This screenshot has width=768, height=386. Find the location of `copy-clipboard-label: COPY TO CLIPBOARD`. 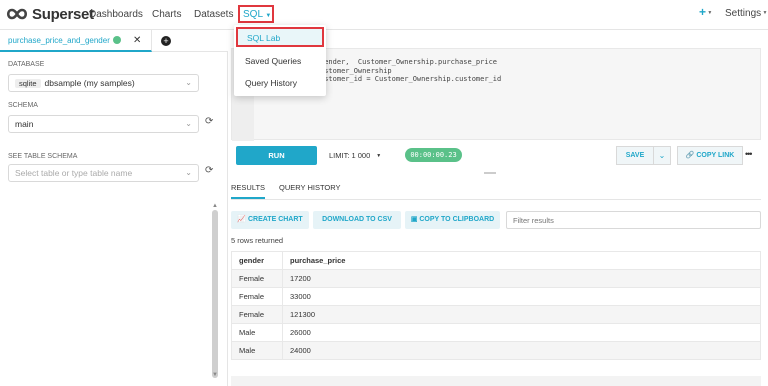

copy-clipboard-label: COPY TO CLIPBOARD is located at coordinates (457, 219).